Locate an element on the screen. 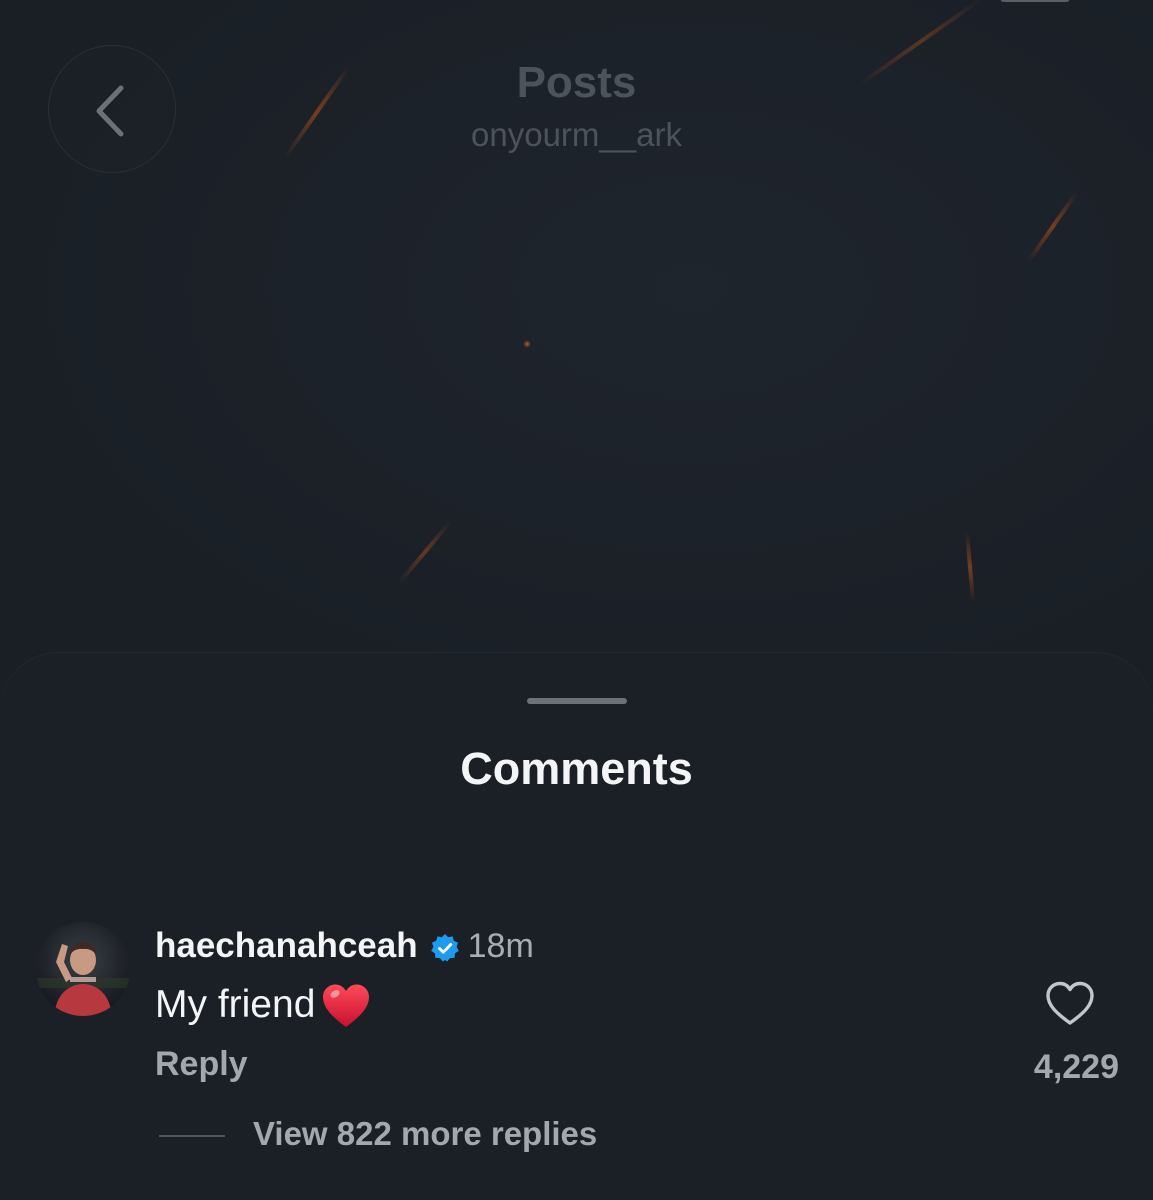  reply-button: Reply is located at coordinates (201, 1064).